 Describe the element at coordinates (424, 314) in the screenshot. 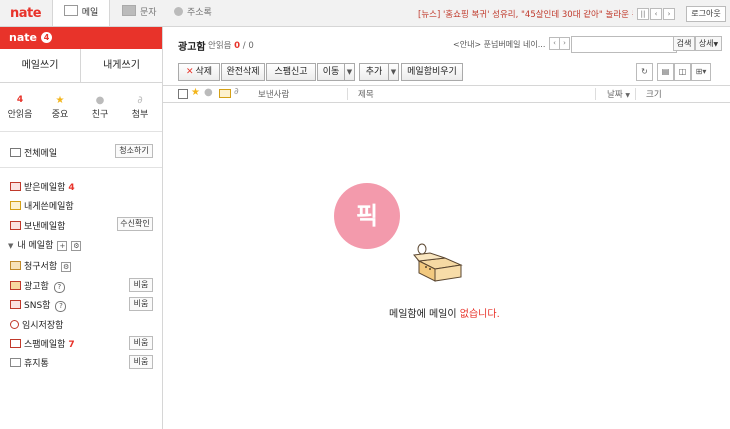

I see `empty-message-text: 메일함에 메일이` at that location.